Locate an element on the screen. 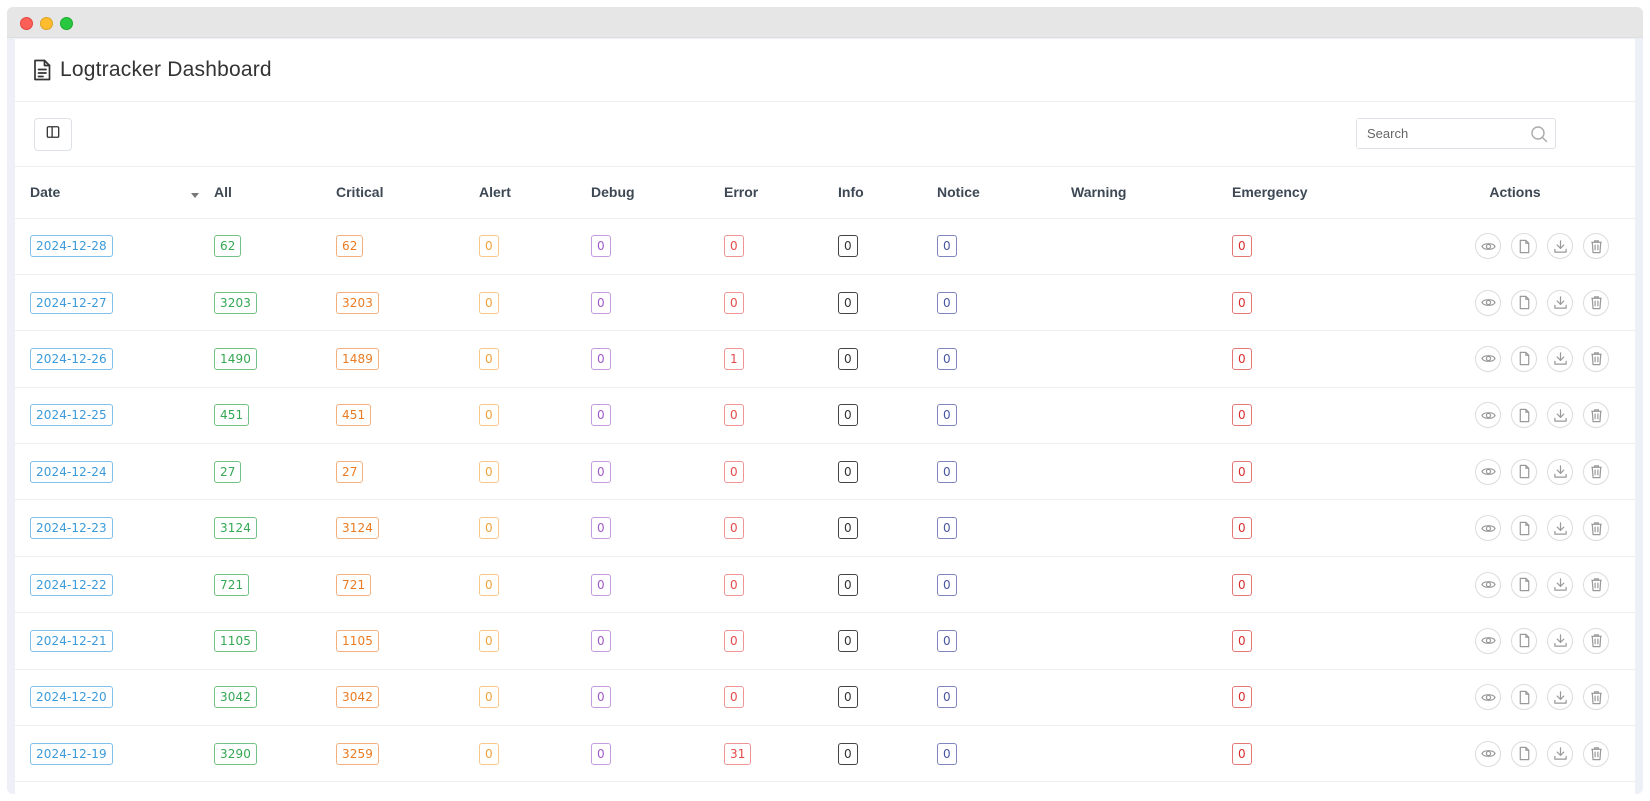 The width and height of the screenshot is (1650, 801). date-link: 2024-12-24 is located at coordinates (71, 471).